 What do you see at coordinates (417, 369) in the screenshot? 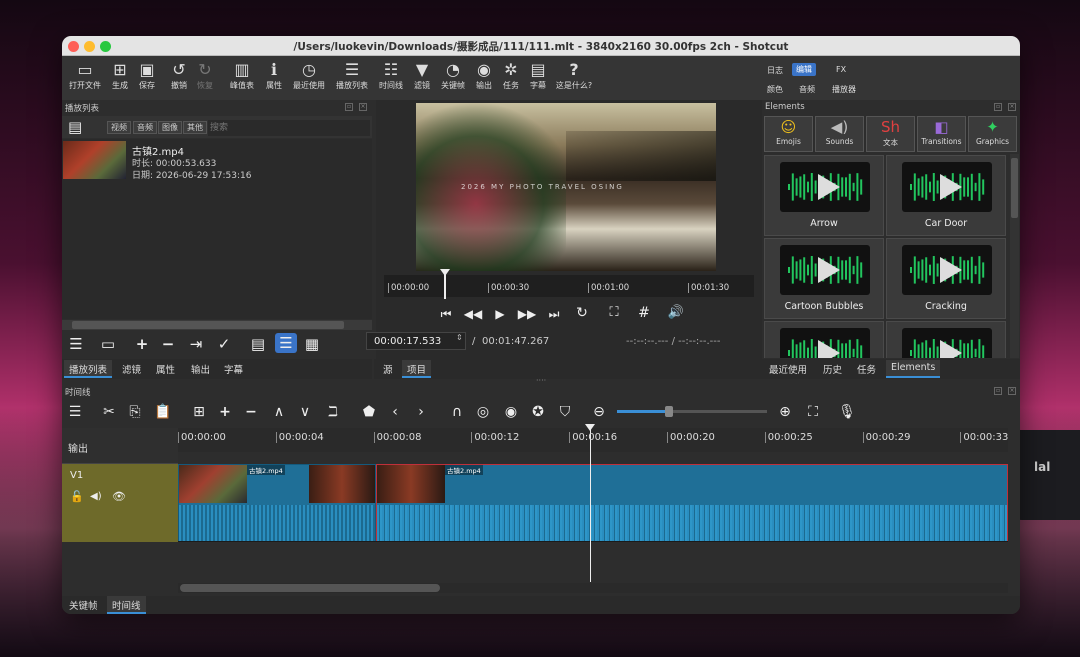
I see `tab-project: 项目` at bounding box center [417, 369].